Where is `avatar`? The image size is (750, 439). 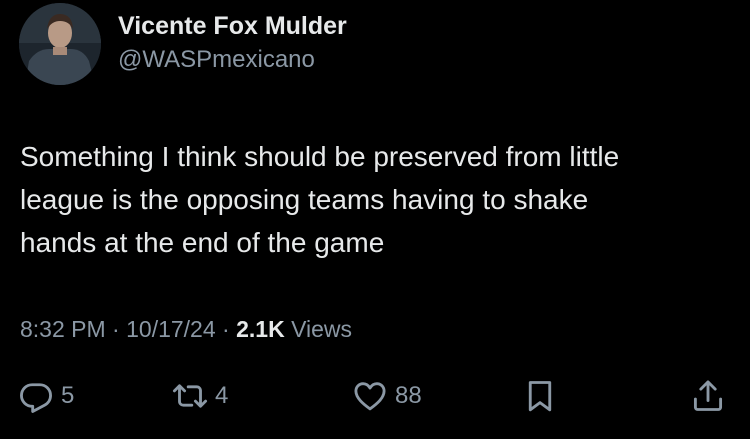
avatar is located at coordinates (60, 44).